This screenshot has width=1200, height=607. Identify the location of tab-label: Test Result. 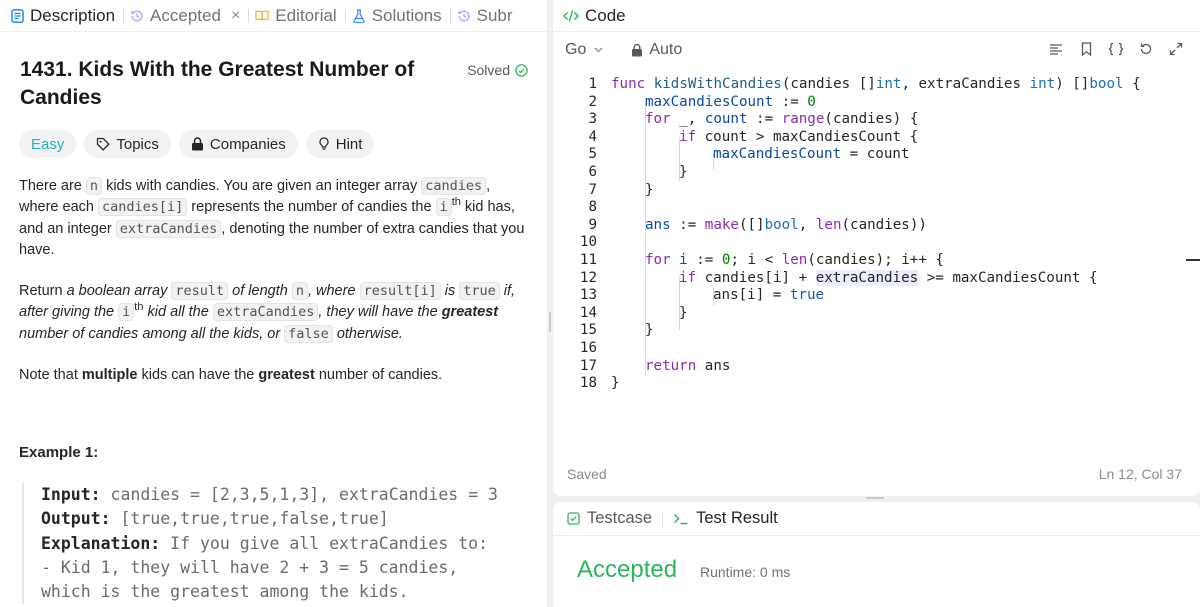
(737, 518).